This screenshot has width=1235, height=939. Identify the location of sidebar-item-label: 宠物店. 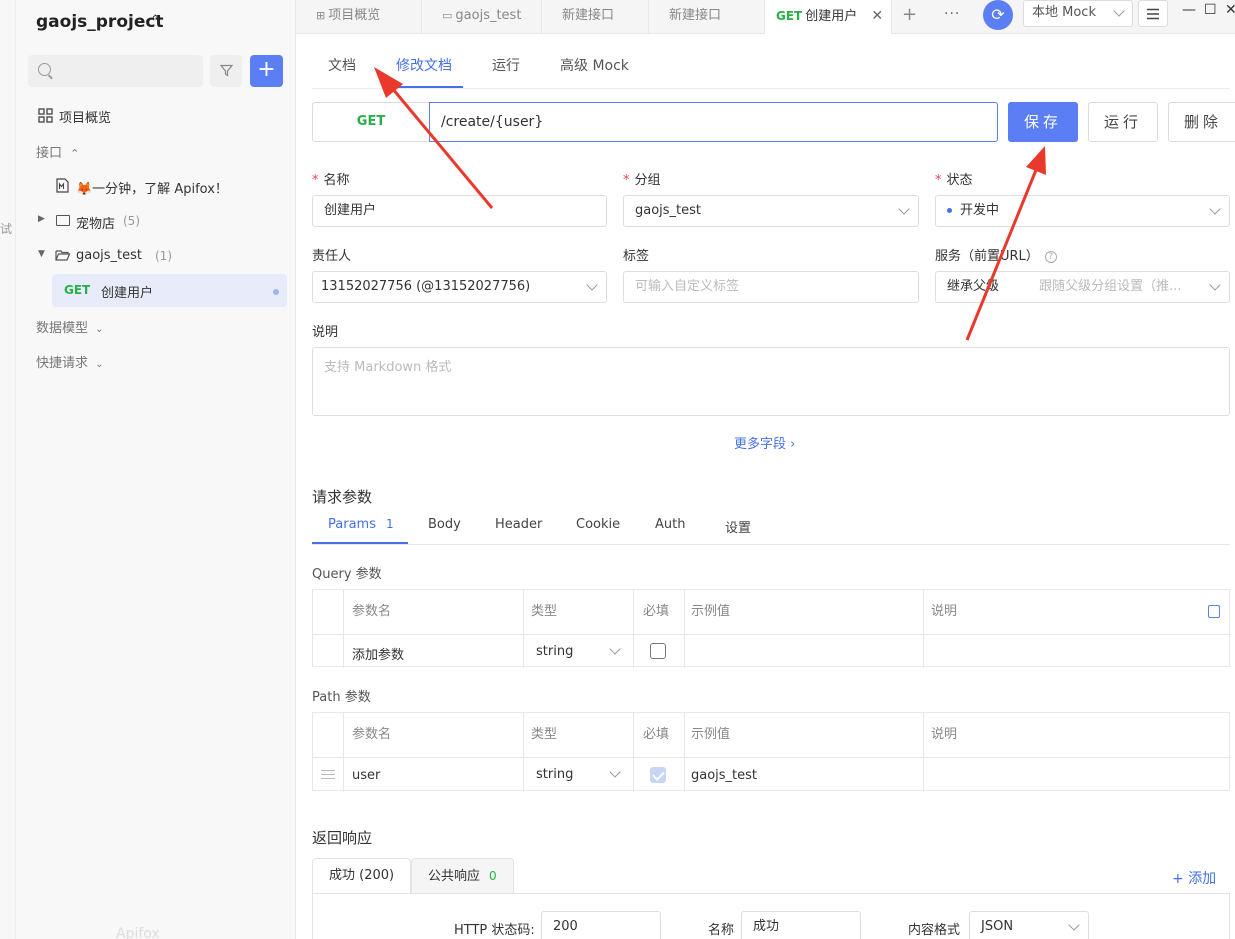
(96, 224).